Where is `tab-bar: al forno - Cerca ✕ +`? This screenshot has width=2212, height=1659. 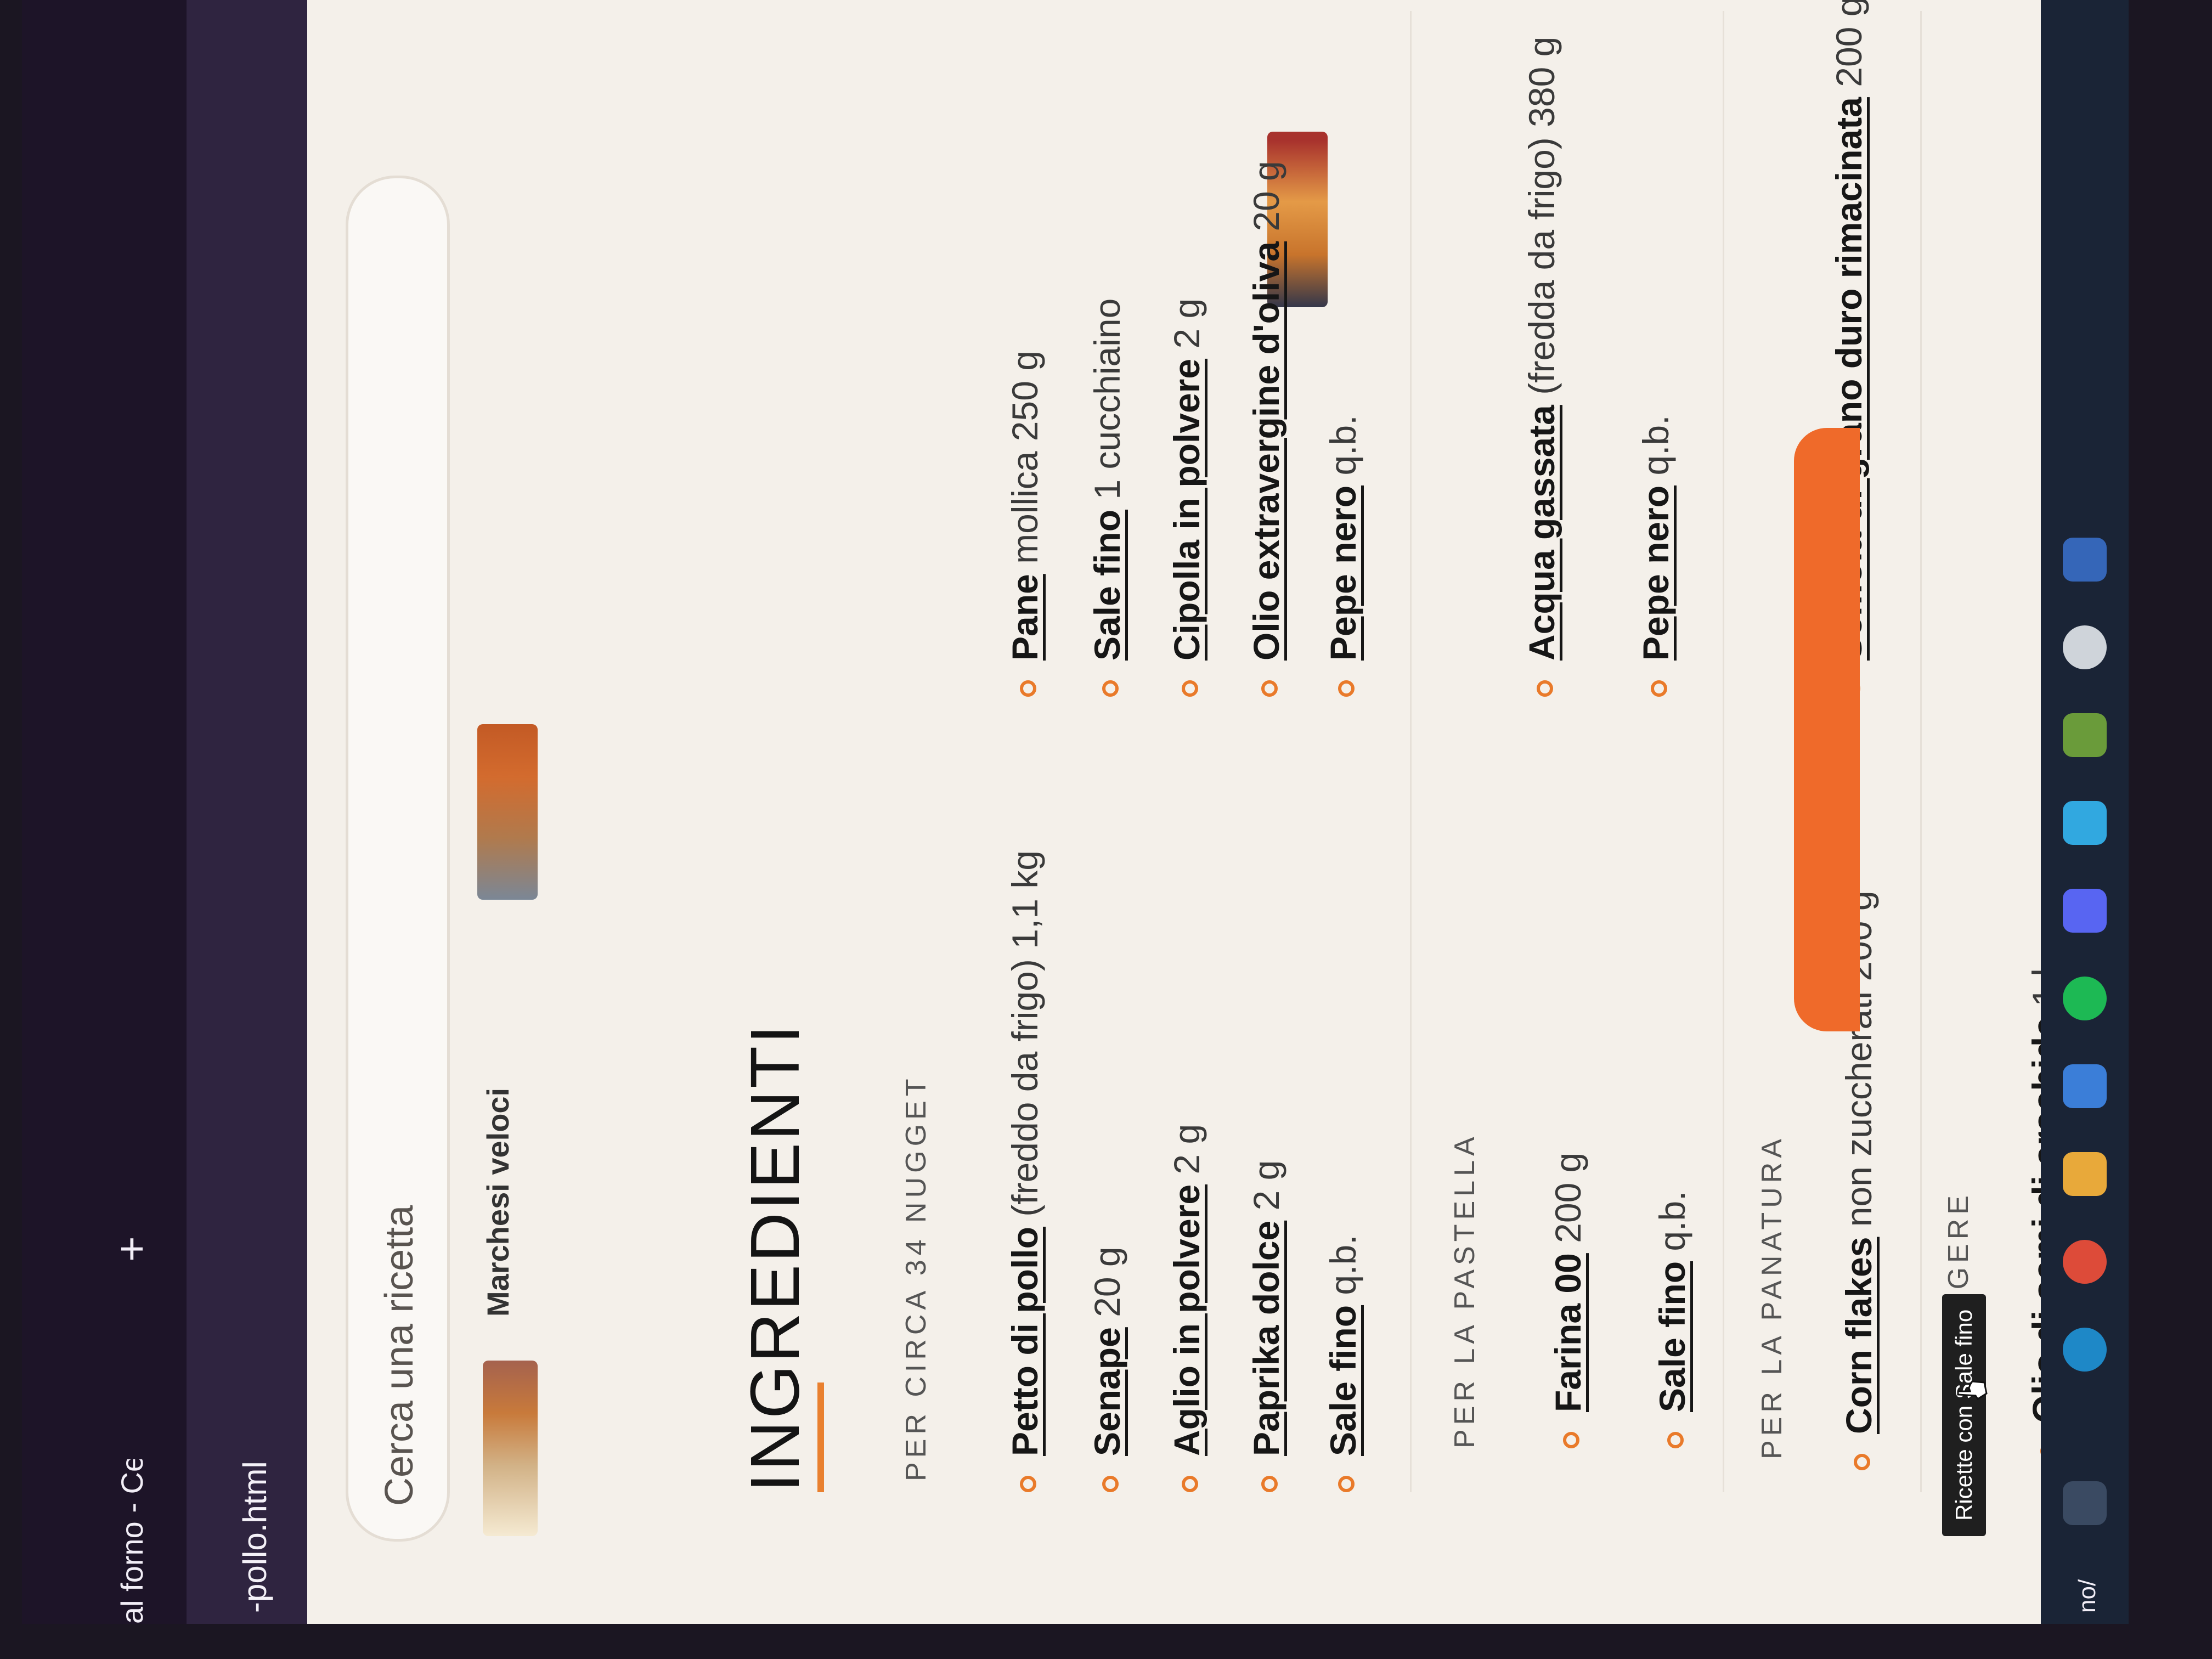
tab-bar: al forno - Cerca ✕ + is located at coordinates (105, 812).